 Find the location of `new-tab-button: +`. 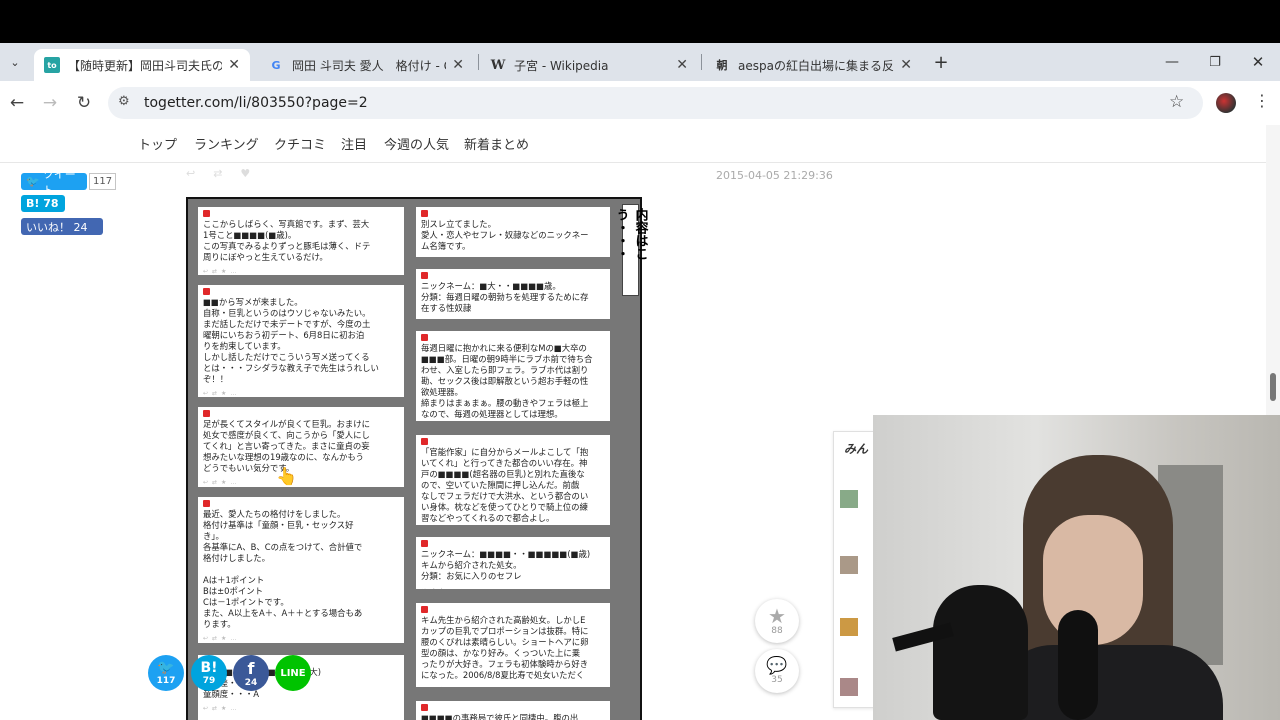

new-tab-button: + is located at coordinates (941, 62).